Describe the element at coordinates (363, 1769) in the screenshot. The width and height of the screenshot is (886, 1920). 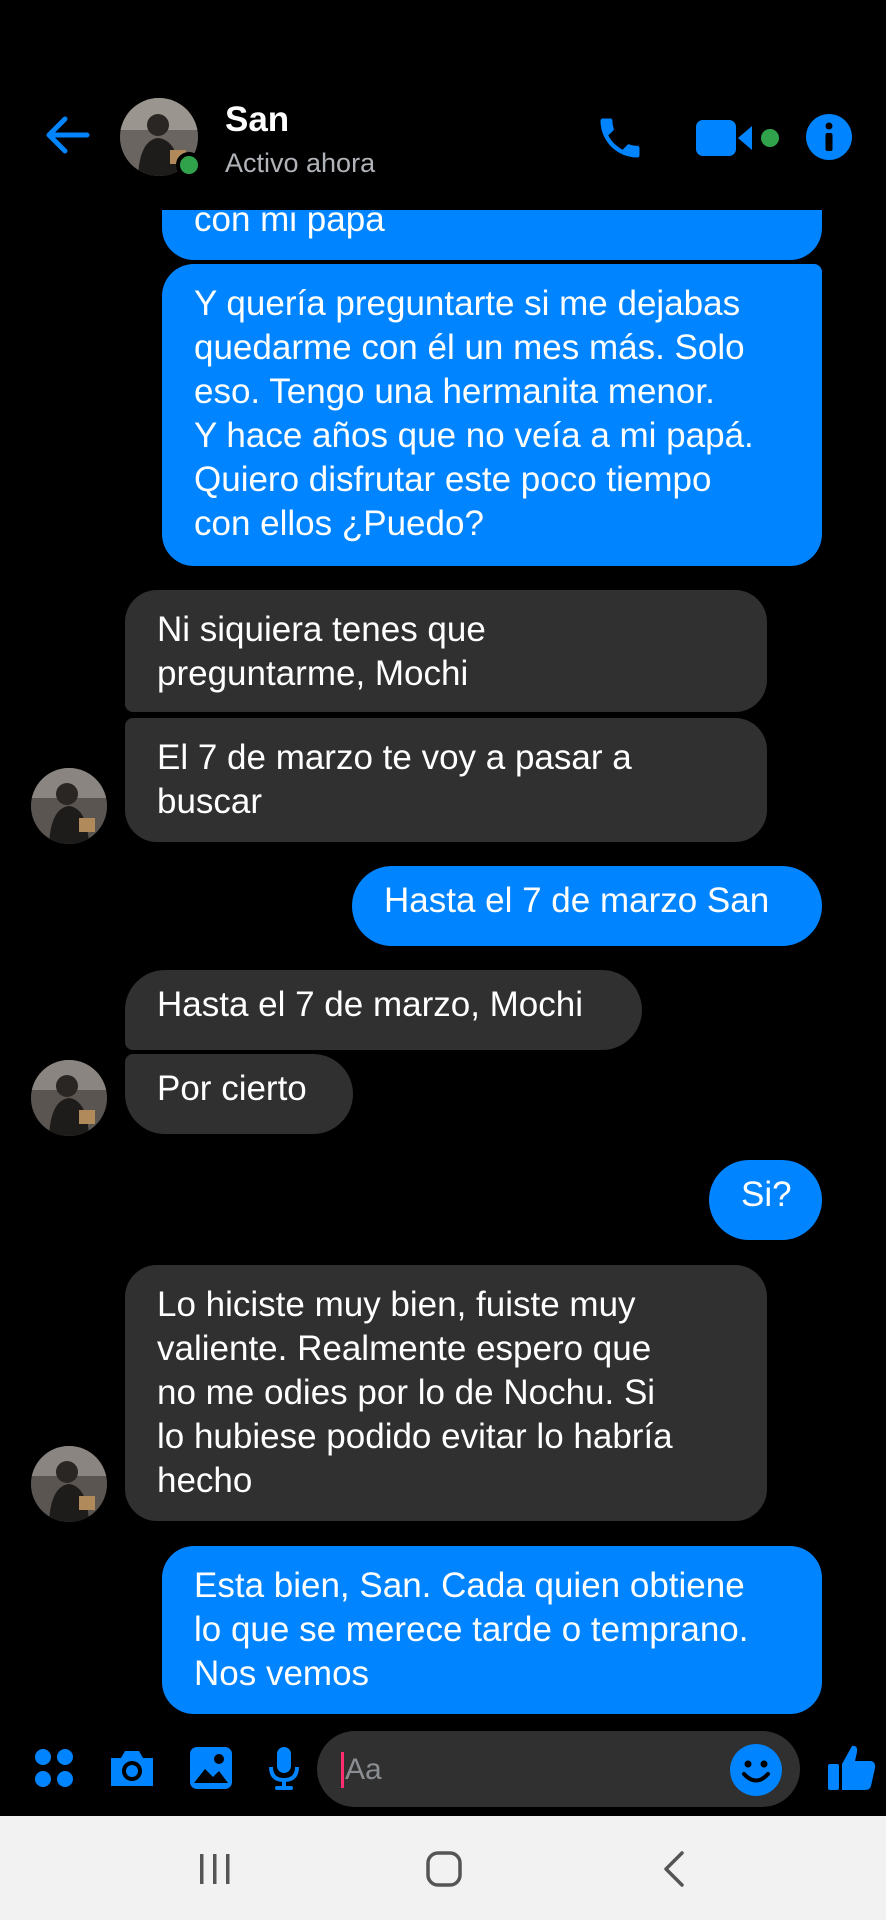
I see `message-input-placeholder: Aa` at that location.